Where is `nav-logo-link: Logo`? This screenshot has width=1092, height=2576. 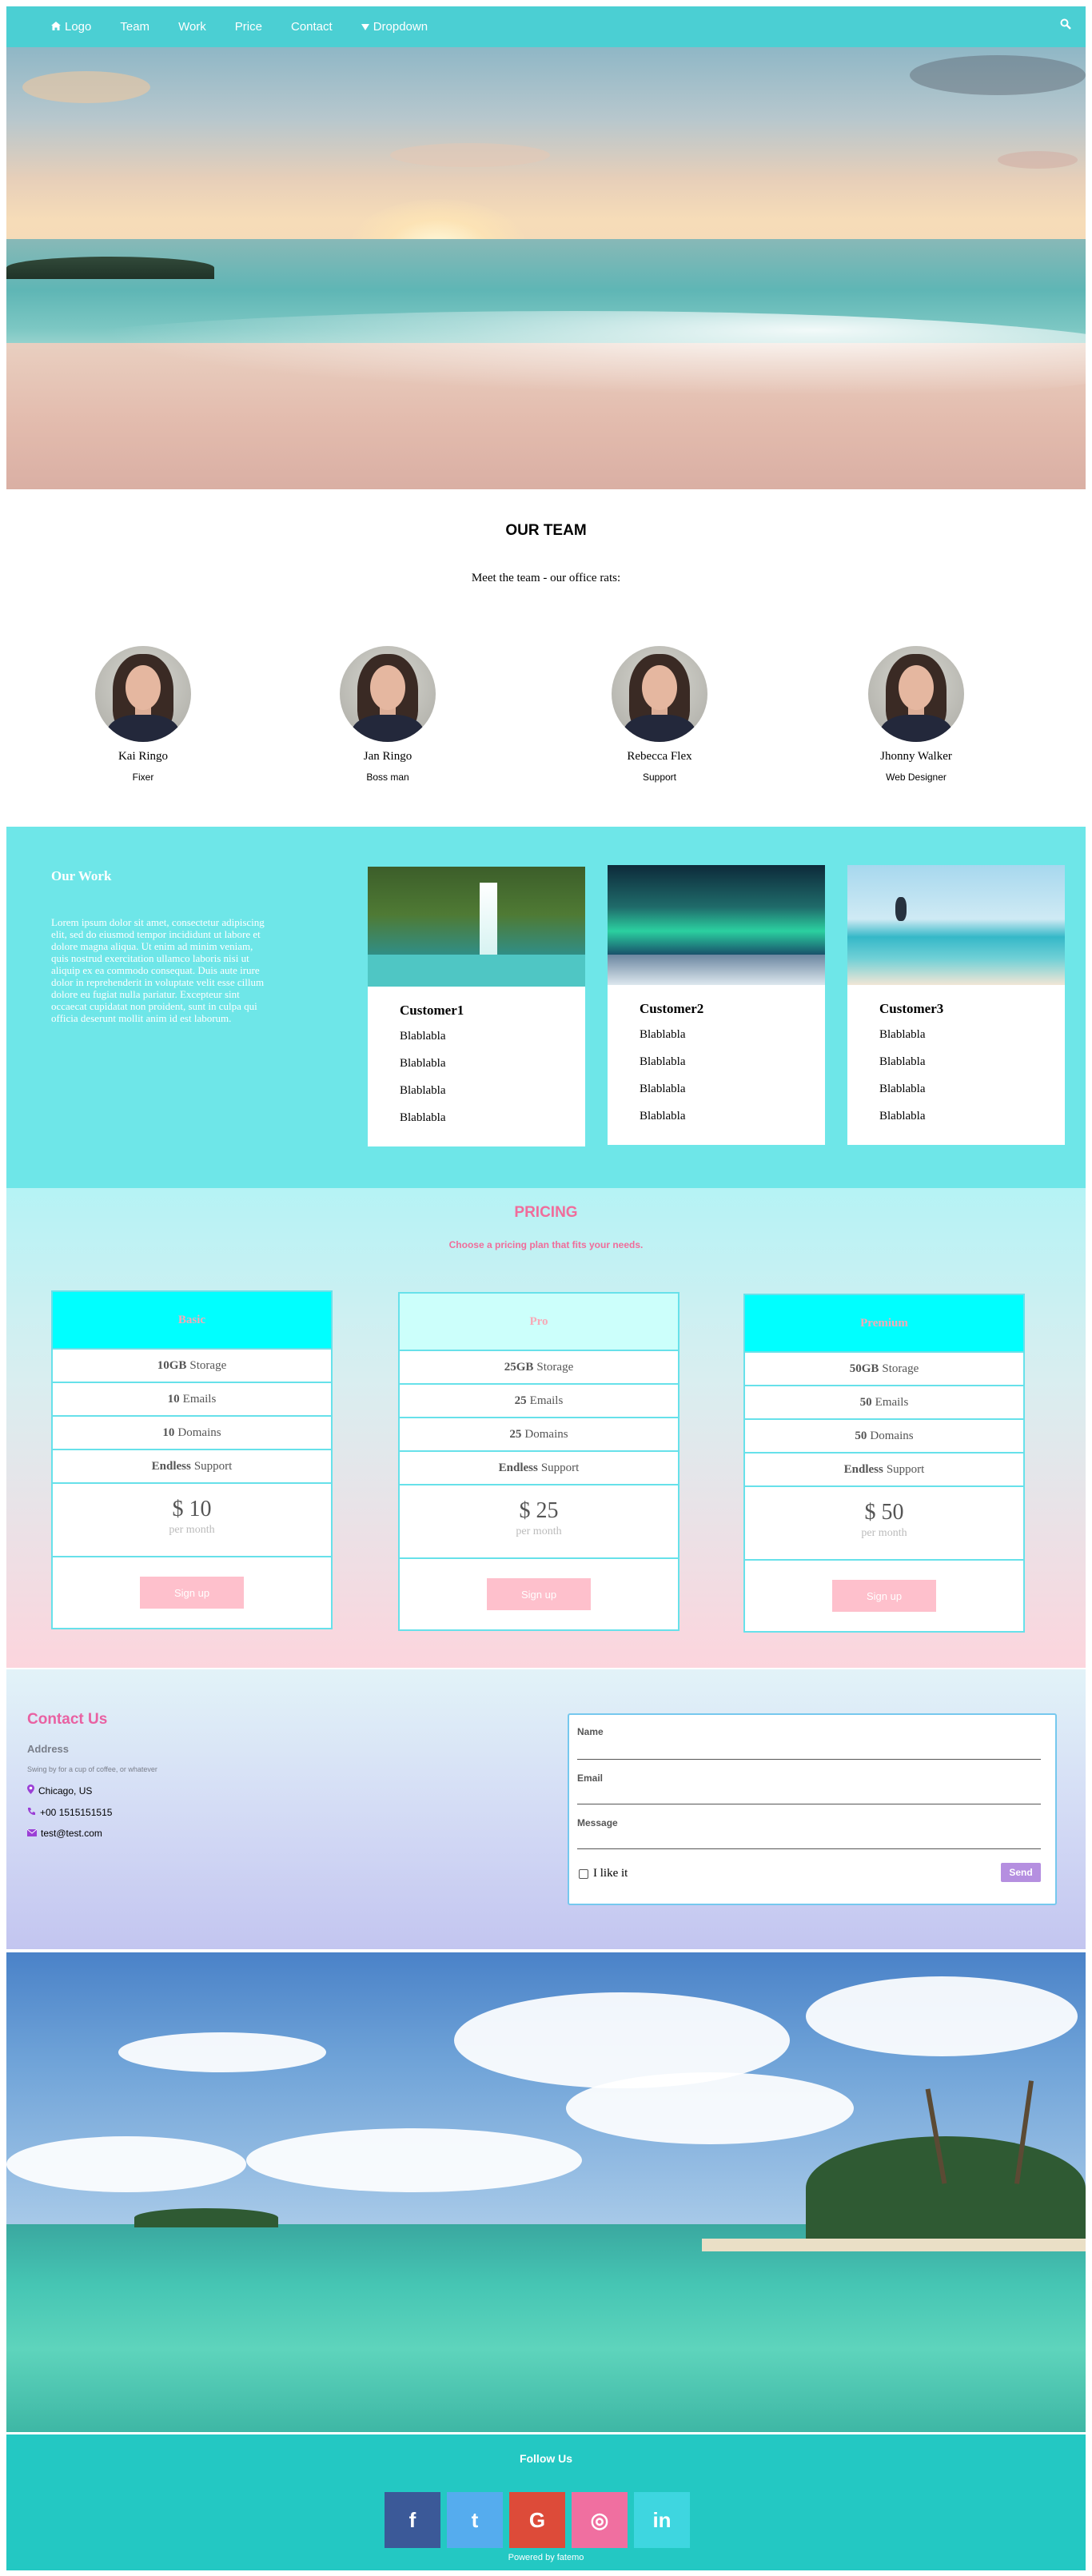 nav-logo-link: Logo is located at coordinates (71, 27).